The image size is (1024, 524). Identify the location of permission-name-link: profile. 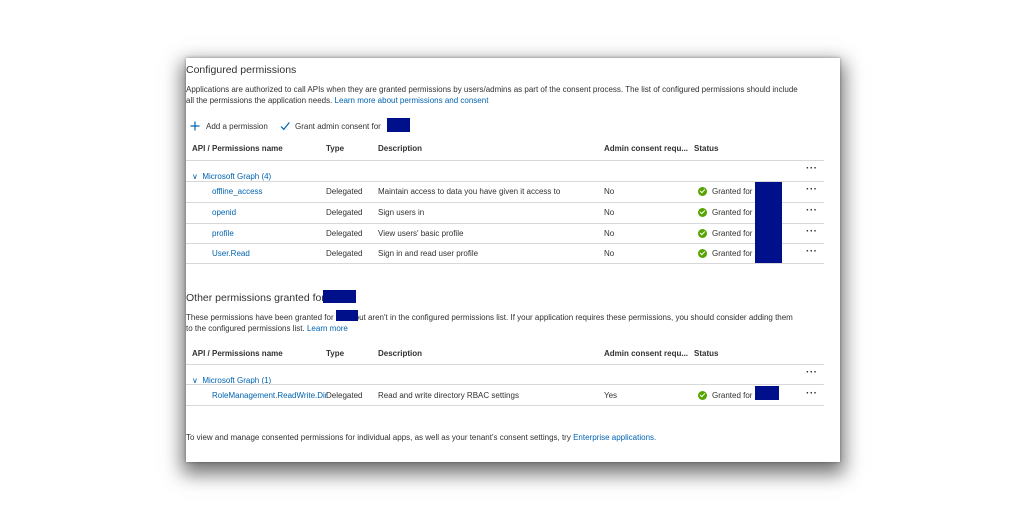
(223, 233).